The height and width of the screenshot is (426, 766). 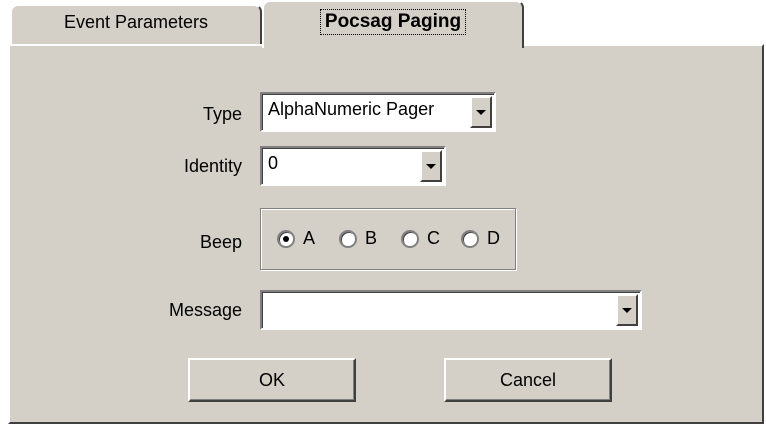 I want to click on identity-value: 0, so click(x=273, y=163).